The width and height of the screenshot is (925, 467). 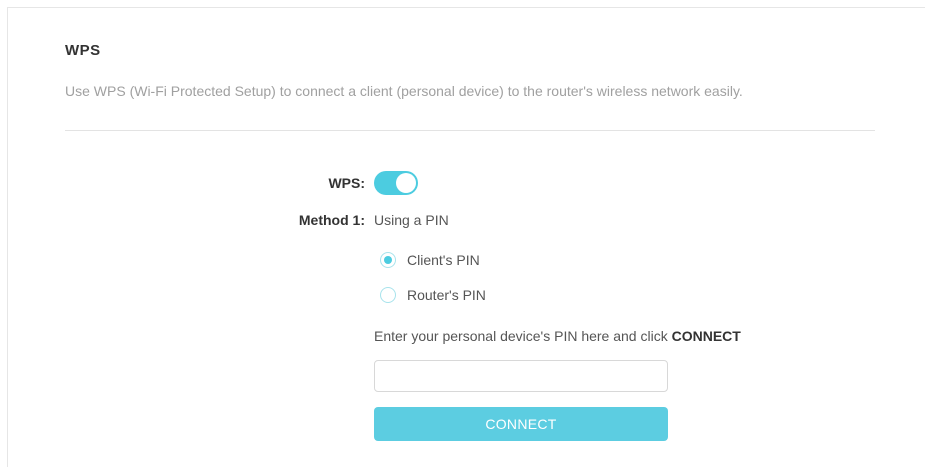 I want to click on radio-clients-pin: Client's PIN, so click(x=430, y=260).